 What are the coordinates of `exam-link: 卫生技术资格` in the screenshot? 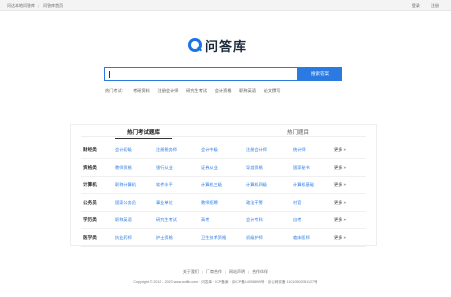 It's located at (213, 238).